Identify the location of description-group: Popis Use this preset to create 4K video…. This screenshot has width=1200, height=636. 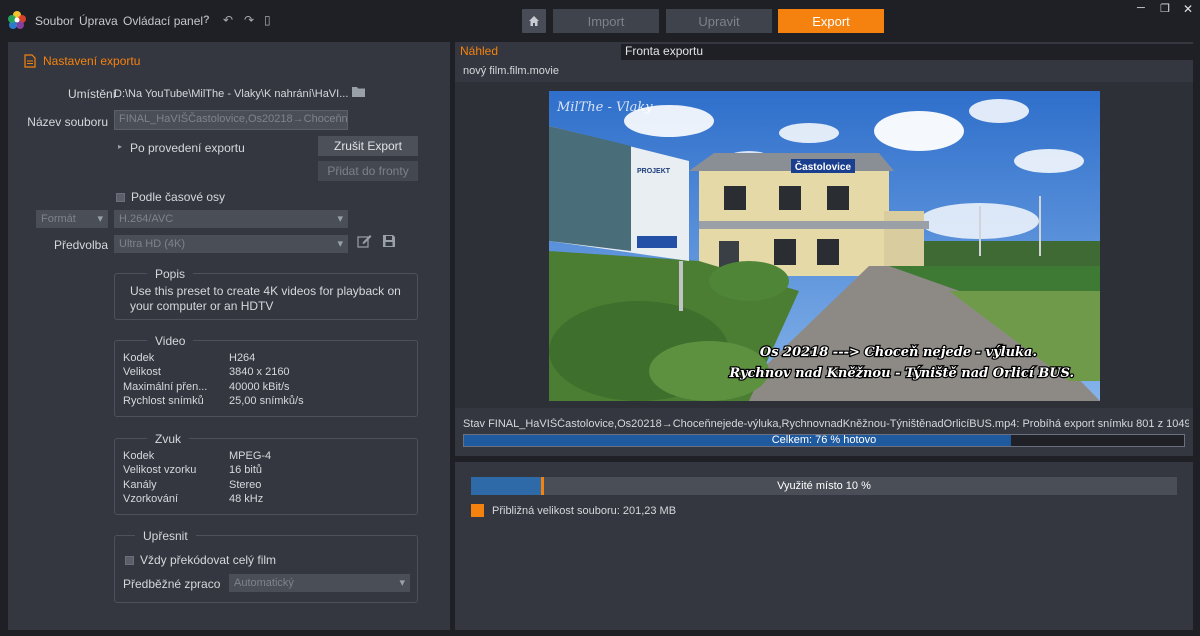
(266, 293).